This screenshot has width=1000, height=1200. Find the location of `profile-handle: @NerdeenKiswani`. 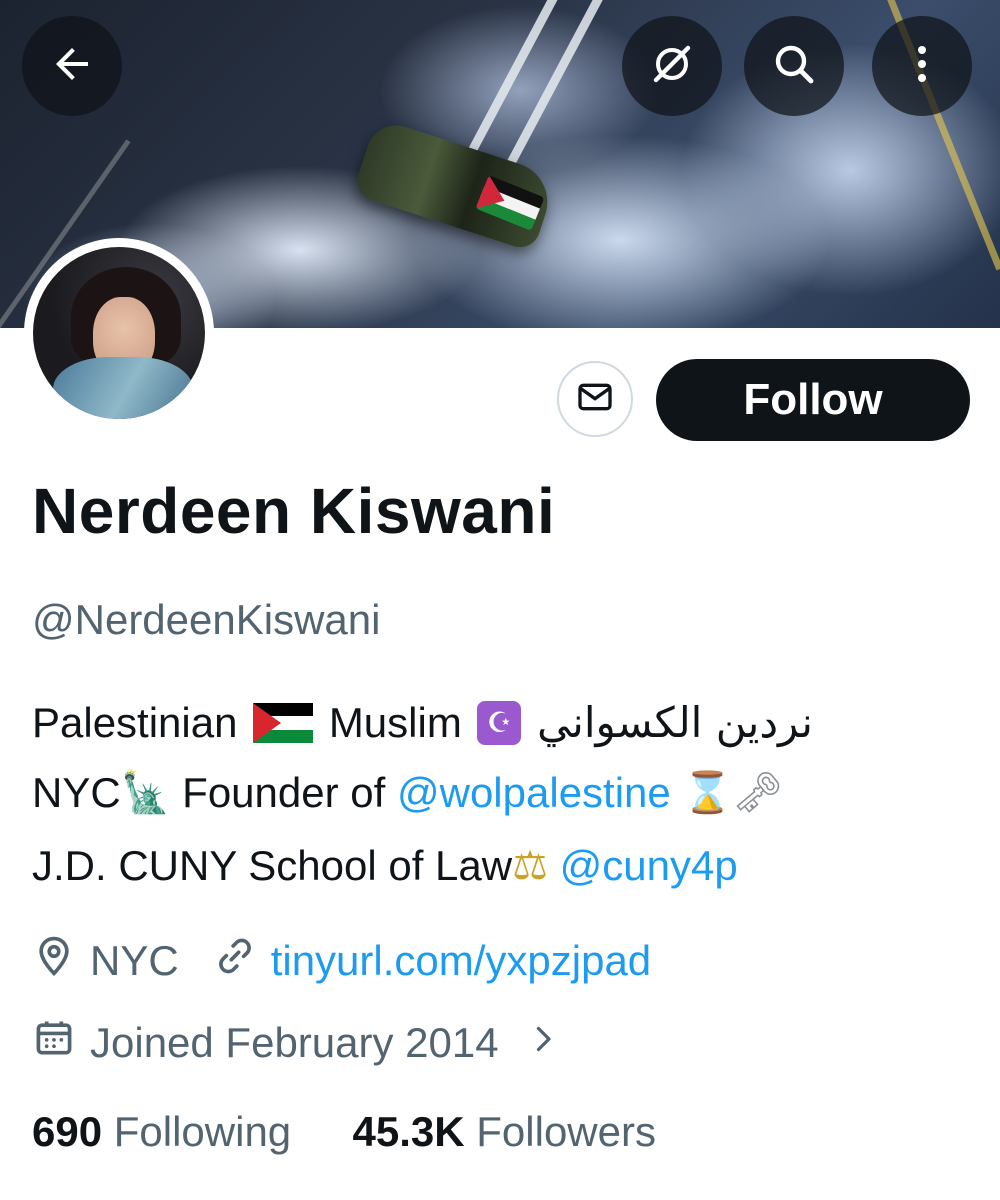

profile-handle: @NerdeenKiswani is located at coordinates (206, 619).